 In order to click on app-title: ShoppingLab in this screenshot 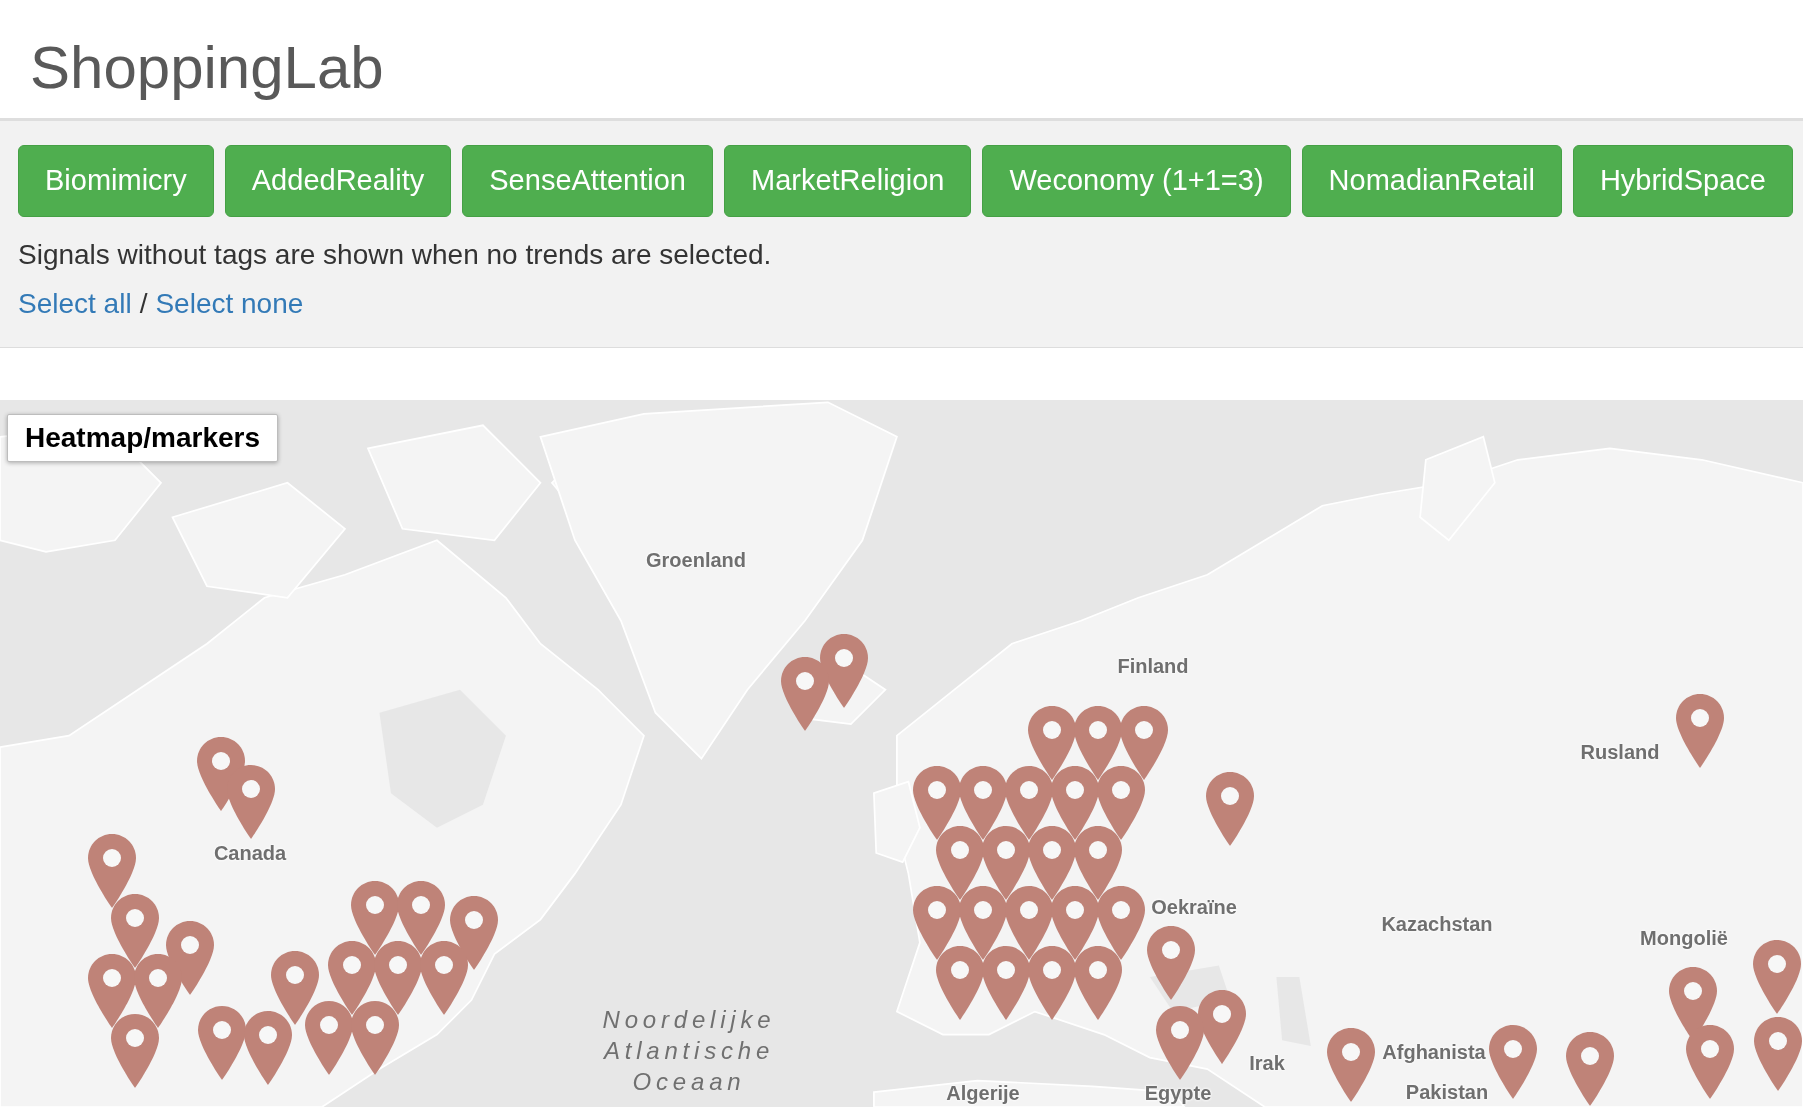, I will do `click(207, 68)`.